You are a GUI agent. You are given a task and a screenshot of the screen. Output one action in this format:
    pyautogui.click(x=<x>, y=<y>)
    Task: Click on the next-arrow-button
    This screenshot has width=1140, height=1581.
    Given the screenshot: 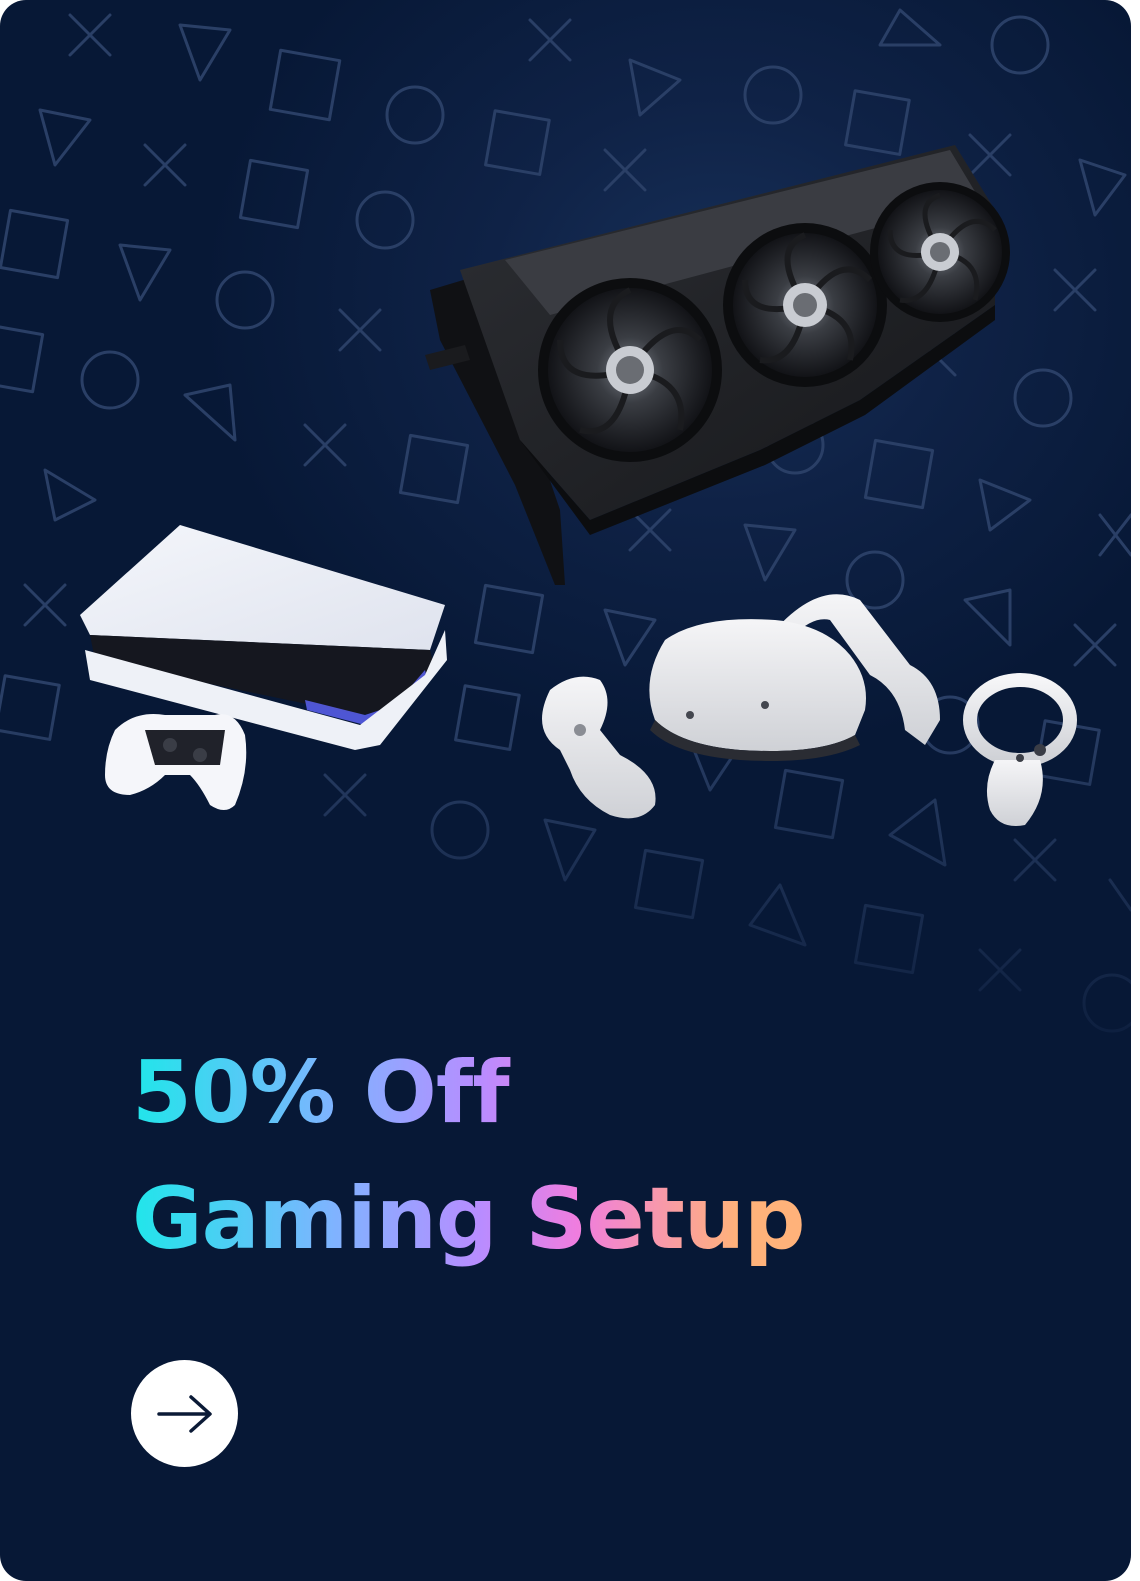 What is the action you would take?
    pyautogui.click(x=184, y=1413)
    